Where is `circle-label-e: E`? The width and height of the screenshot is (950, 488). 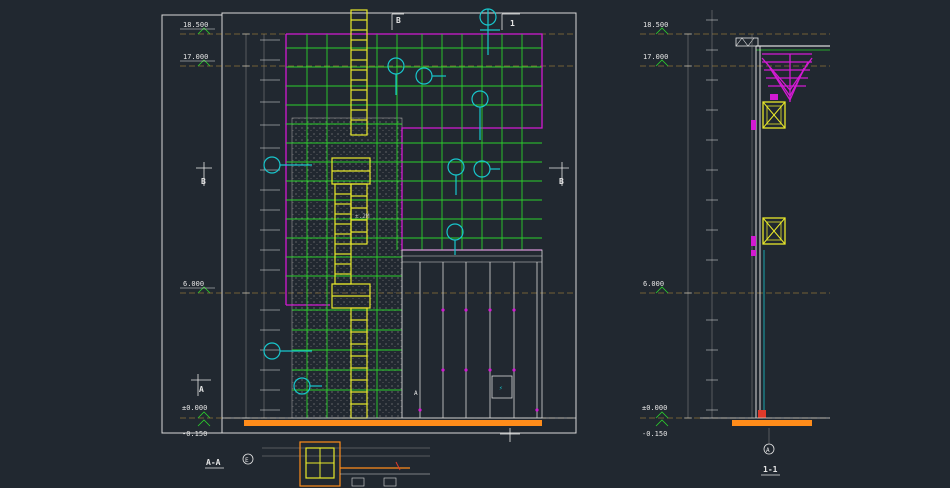
circle-label-e: E is located at coordinates (247, 460).